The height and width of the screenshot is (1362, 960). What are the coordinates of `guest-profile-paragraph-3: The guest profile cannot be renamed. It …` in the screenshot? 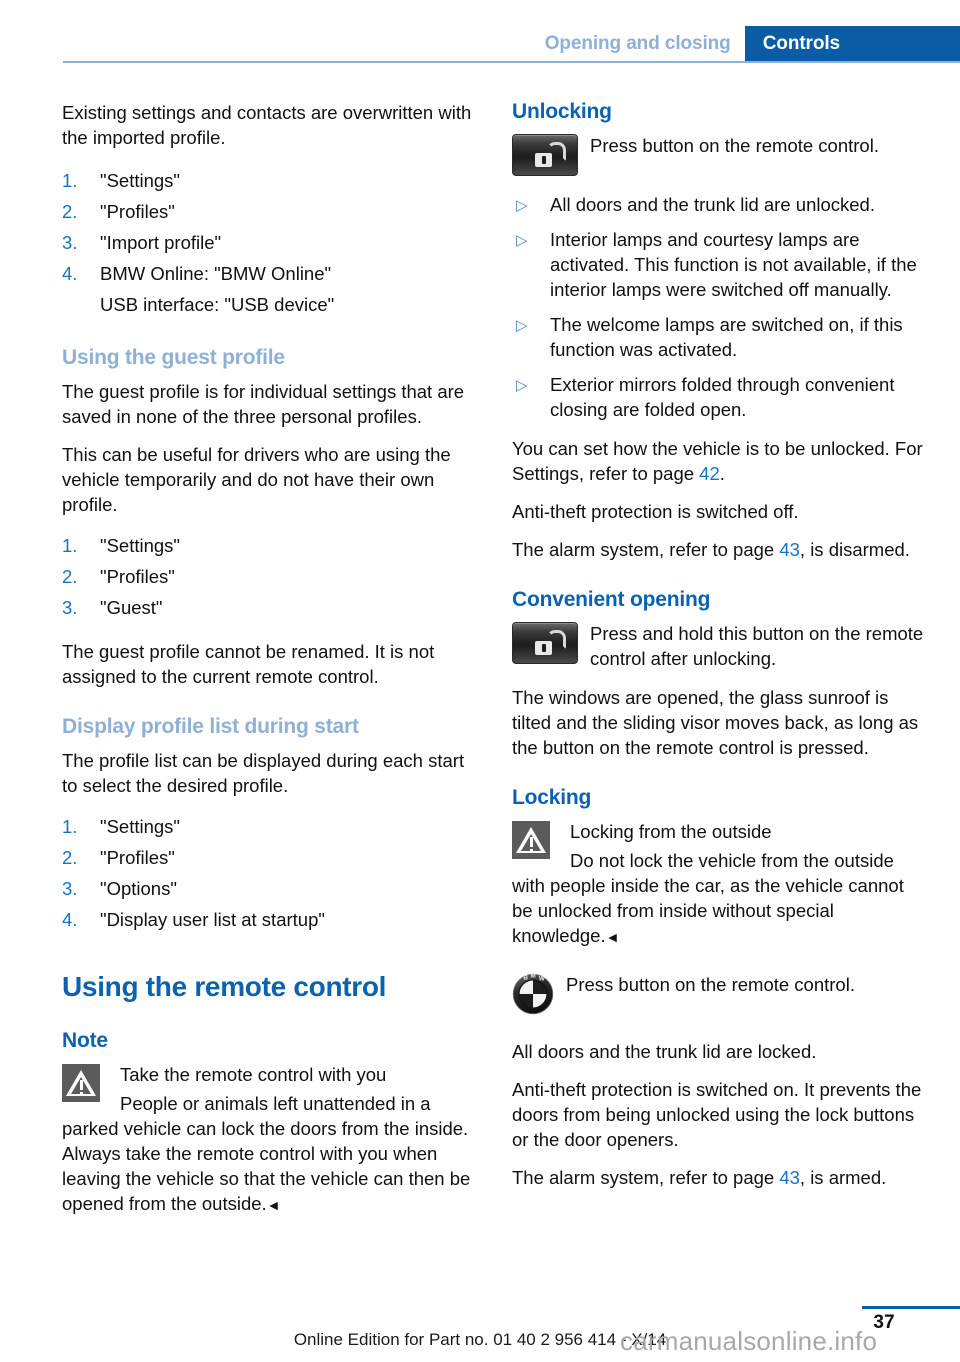 It's located at (248, 664).